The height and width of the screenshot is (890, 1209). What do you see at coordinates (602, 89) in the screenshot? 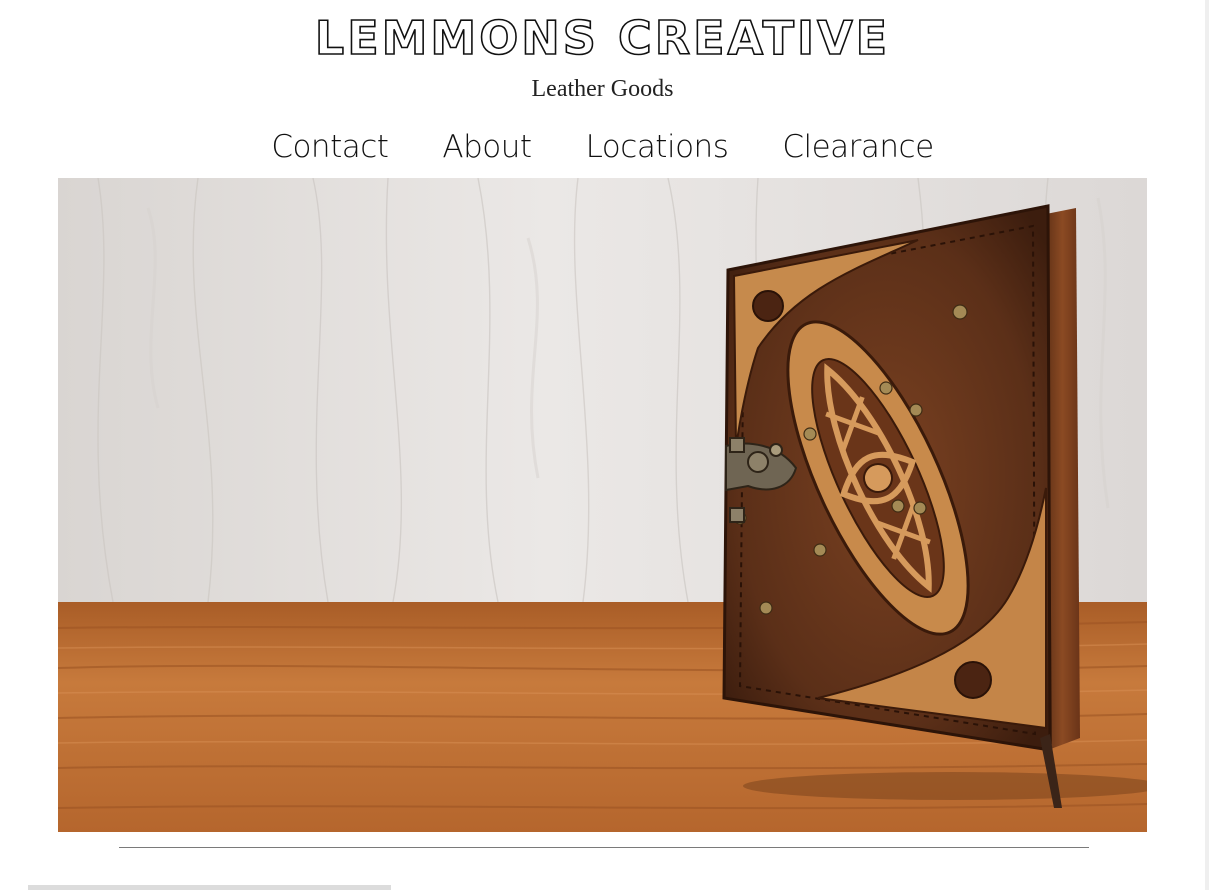
I see `brand-subtitle: Leather Goods` at bounding box center [602, 89].